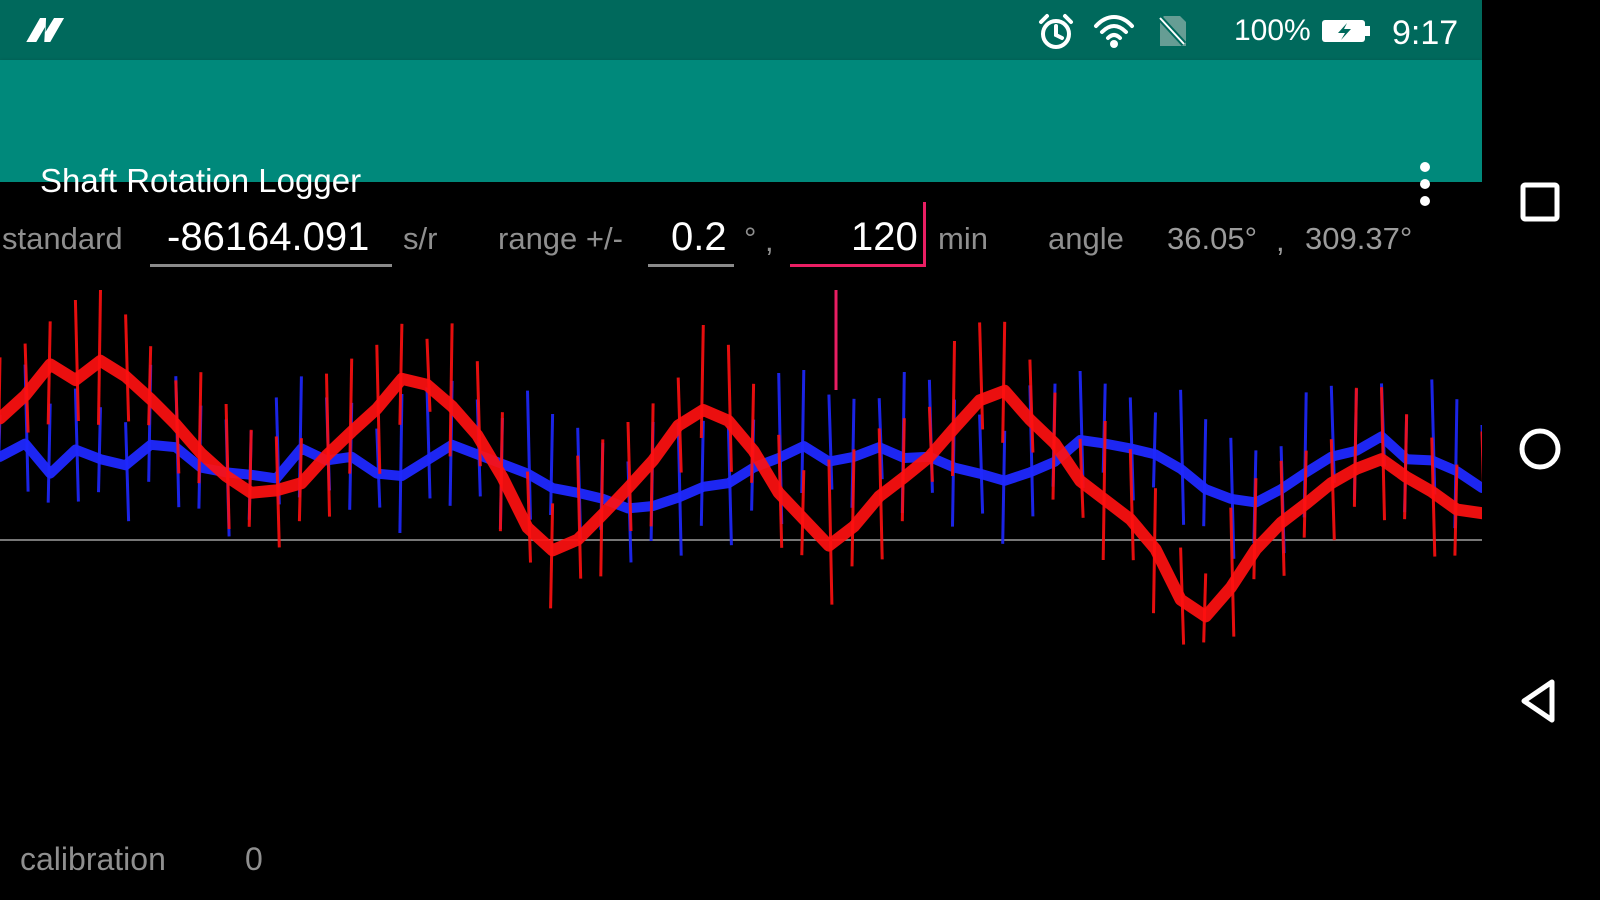  Describe the element at coordinates (699, 237) in the screenshot. I see `range-value: 0.2` at that location.